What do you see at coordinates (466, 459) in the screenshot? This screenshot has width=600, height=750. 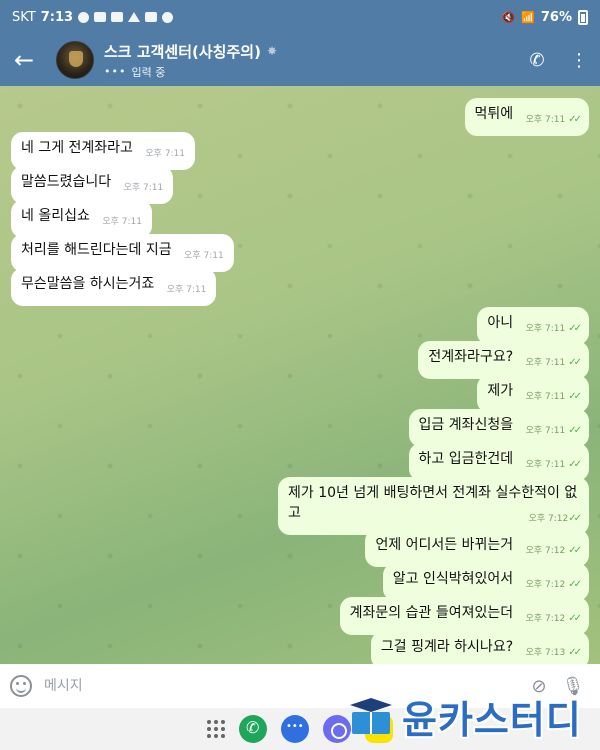 I see `message-text: 하고 입금한건데` at bounding box center [466, 459].